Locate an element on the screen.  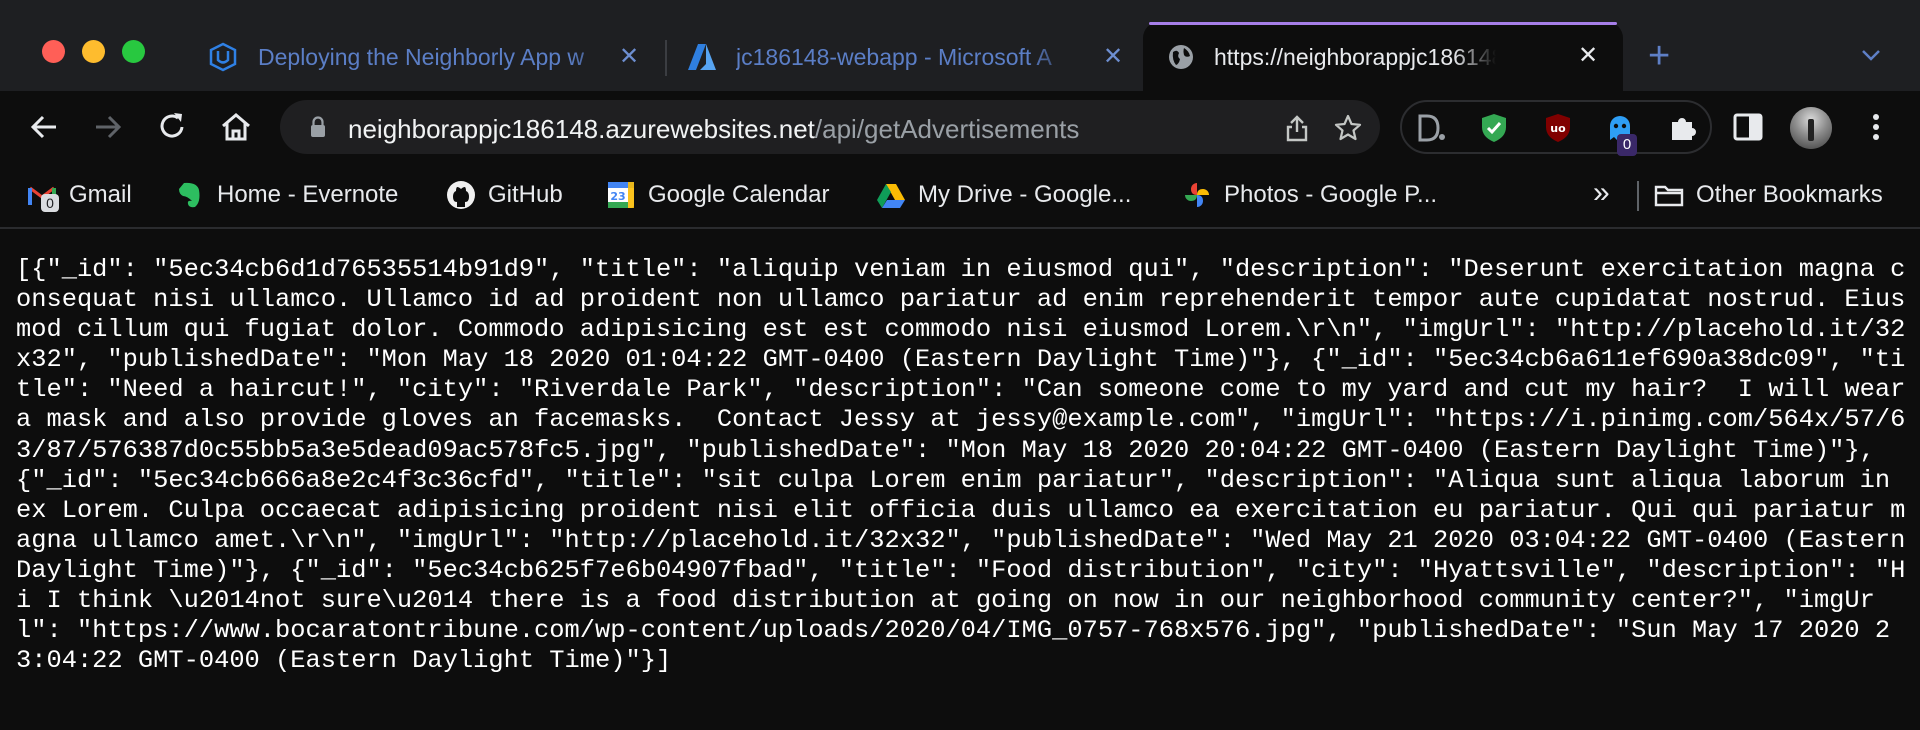
udacity-icon is located at coordinates (223, 57).